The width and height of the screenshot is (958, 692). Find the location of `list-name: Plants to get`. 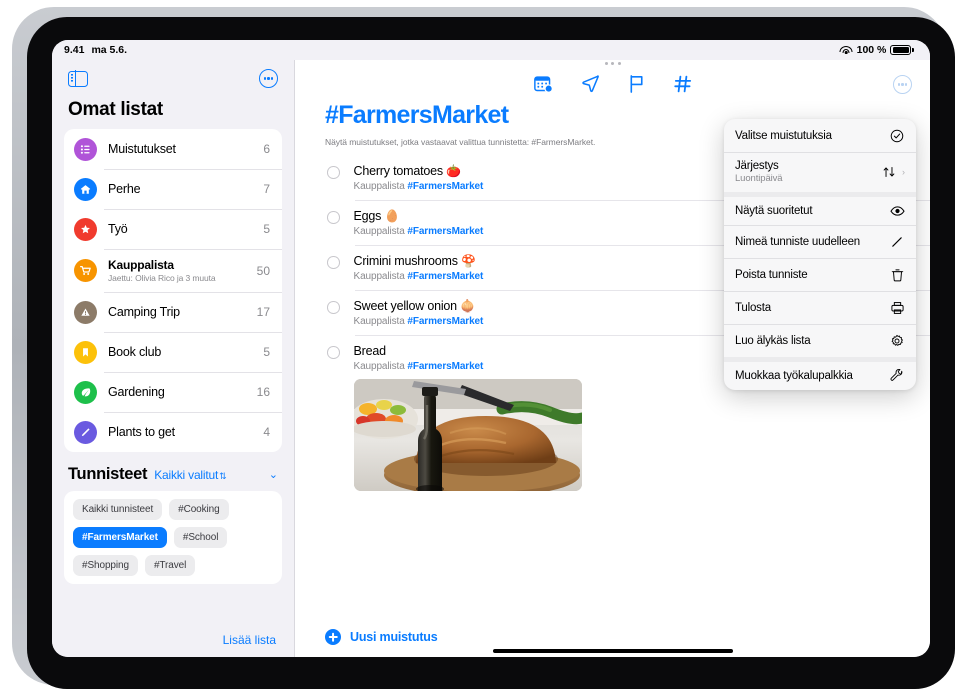

list-name: Plants to get is located at coordinates (141, 432).